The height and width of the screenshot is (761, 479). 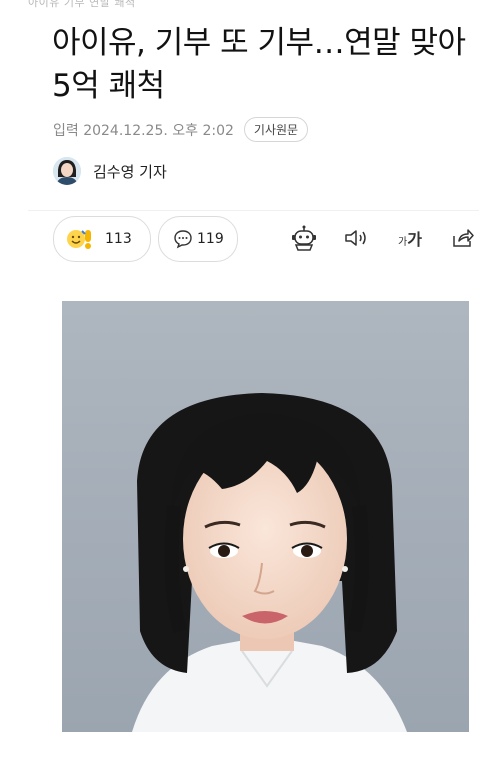 What do you see at coordinates (82, 239) in the screenshot?
I see `reaction-emoji-icon` at bounding box center [82, 239].